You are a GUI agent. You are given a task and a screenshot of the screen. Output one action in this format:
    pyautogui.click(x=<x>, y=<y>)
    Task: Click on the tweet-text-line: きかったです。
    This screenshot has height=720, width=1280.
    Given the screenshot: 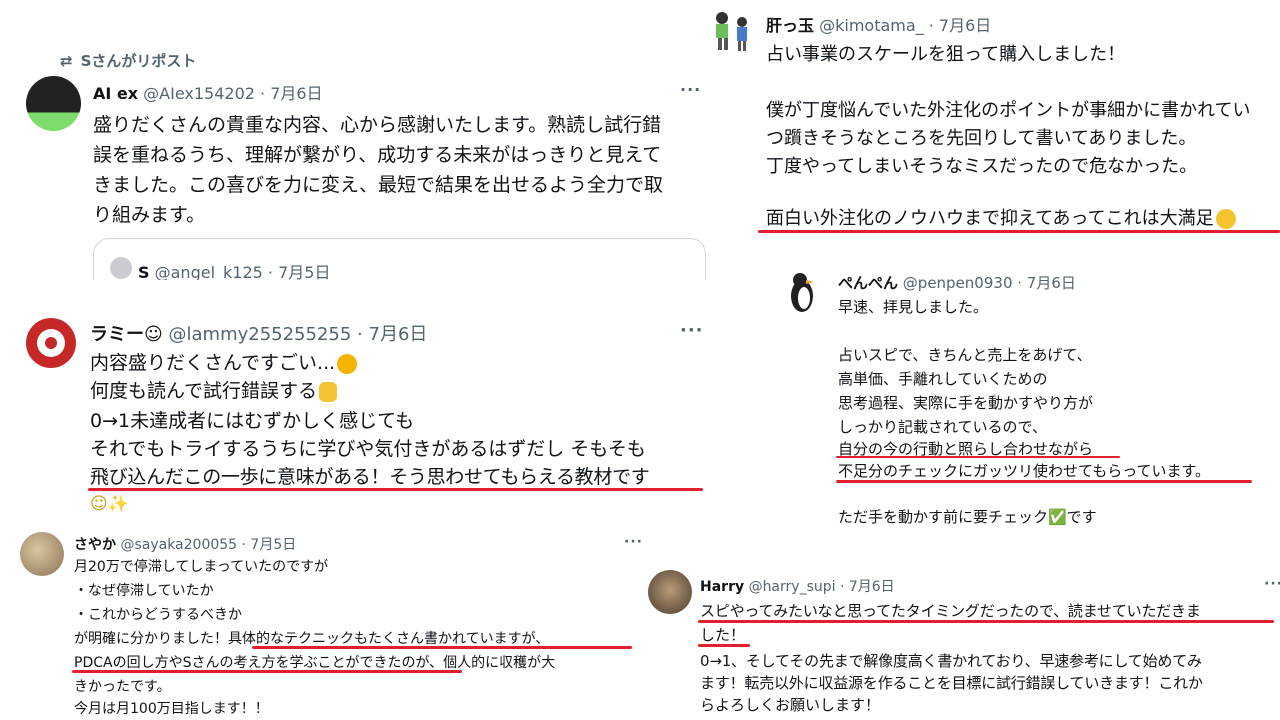 What is the action you would take?
    pyautogui.click(x=122, y=687)
    